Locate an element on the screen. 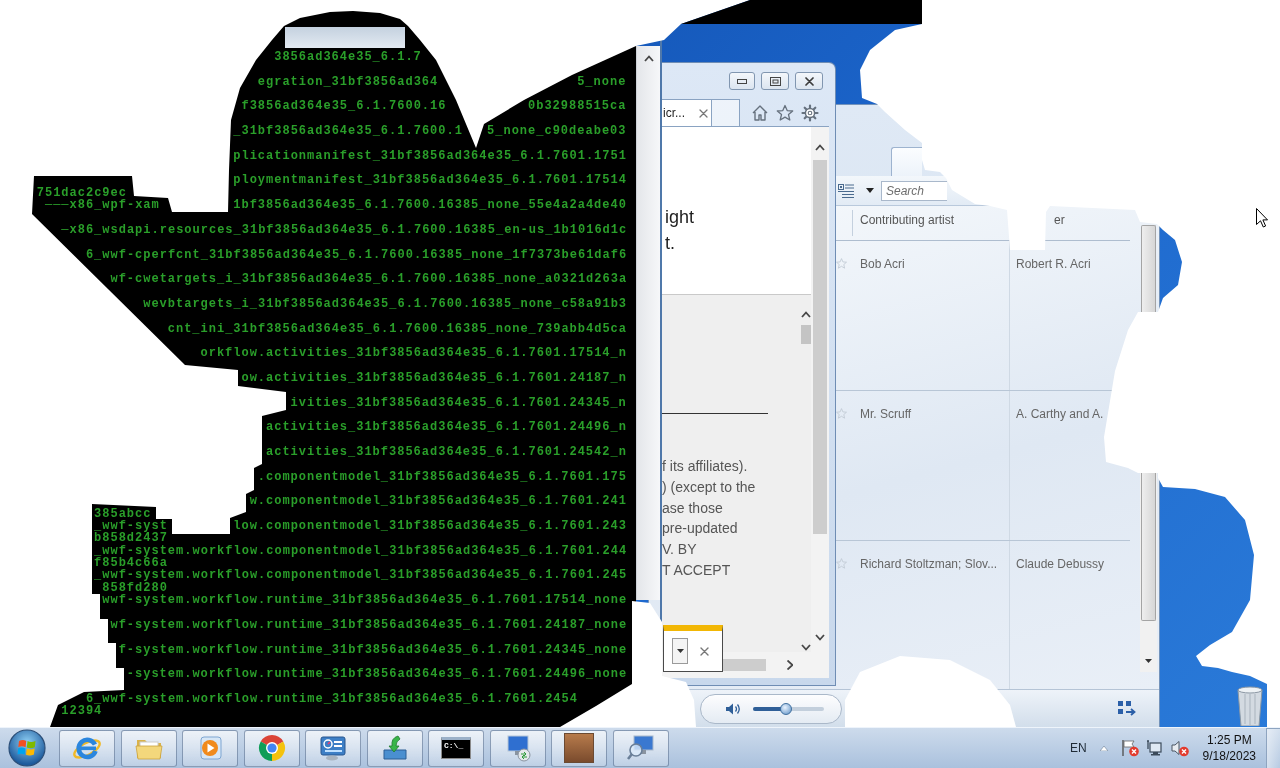 Image resolution: width=1280 pixels, height=768 pixels. slider-thumb is located at coordinates (785, 708).